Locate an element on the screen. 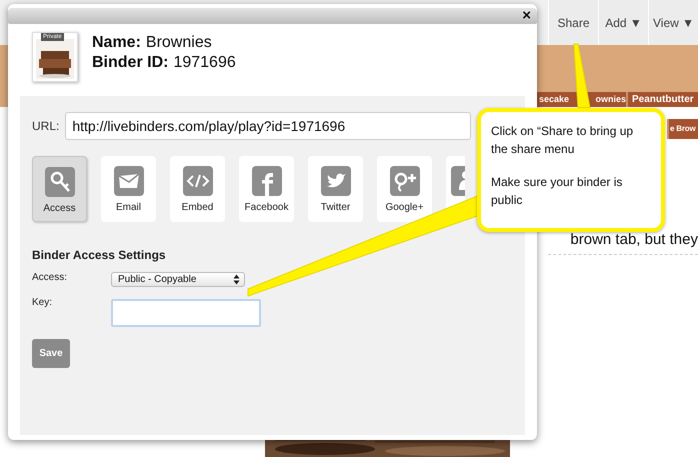 This screenshot has width=698, height=457. access-label: Access: is located at coordinates (50, 277).